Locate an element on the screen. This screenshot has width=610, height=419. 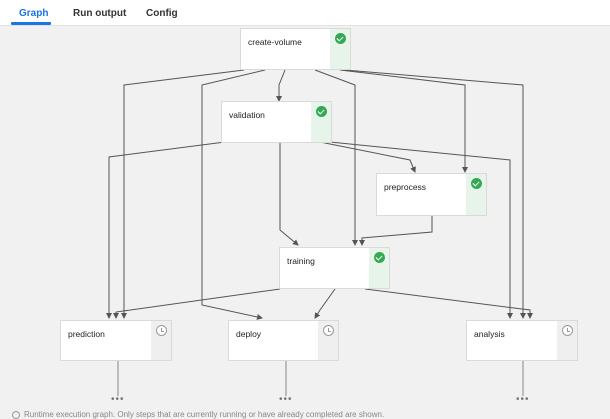
edge-create-volume-training is located at coordinates (336, 157).